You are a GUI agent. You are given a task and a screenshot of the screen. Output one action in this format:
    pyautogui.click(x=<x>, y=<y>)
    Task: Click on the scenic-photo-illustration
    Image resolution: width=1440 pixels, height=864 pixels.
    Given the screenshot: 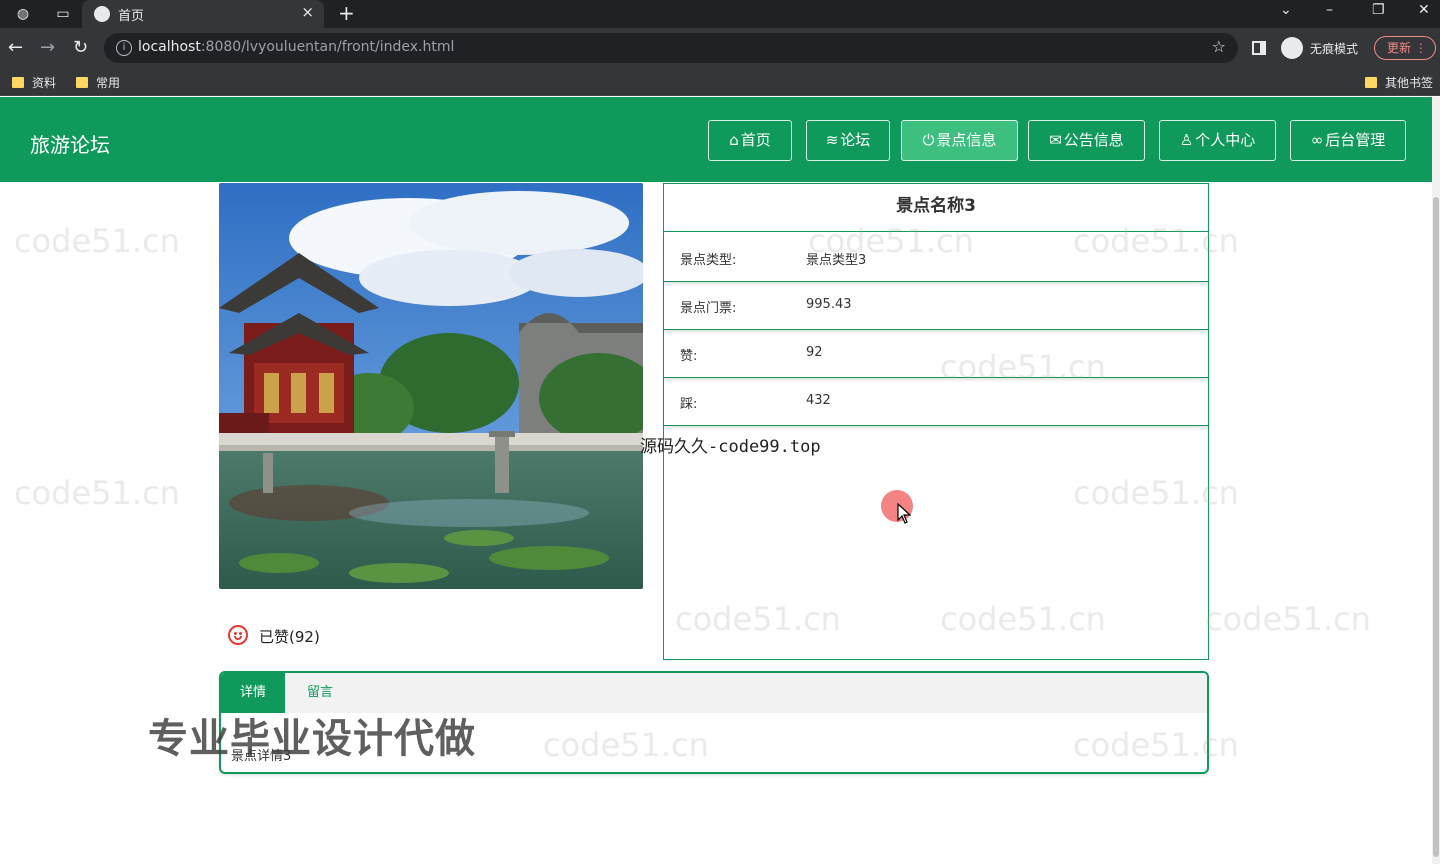 What is the action you would take?
    pyautogui.click(x=431, y=386)
    